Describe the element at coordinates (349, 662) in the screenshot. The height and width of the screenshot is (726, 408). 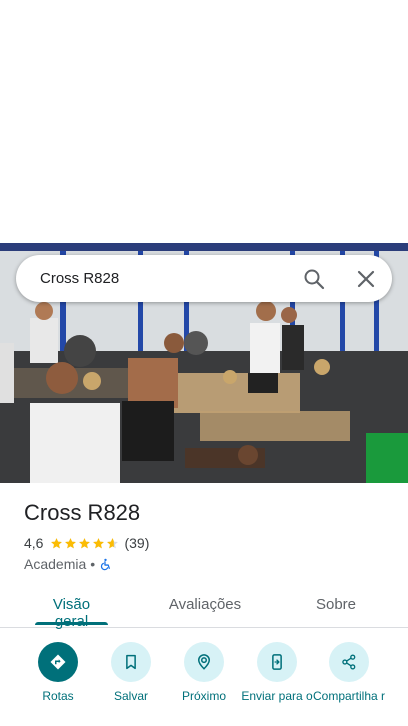
I see `share-icon` at that location.